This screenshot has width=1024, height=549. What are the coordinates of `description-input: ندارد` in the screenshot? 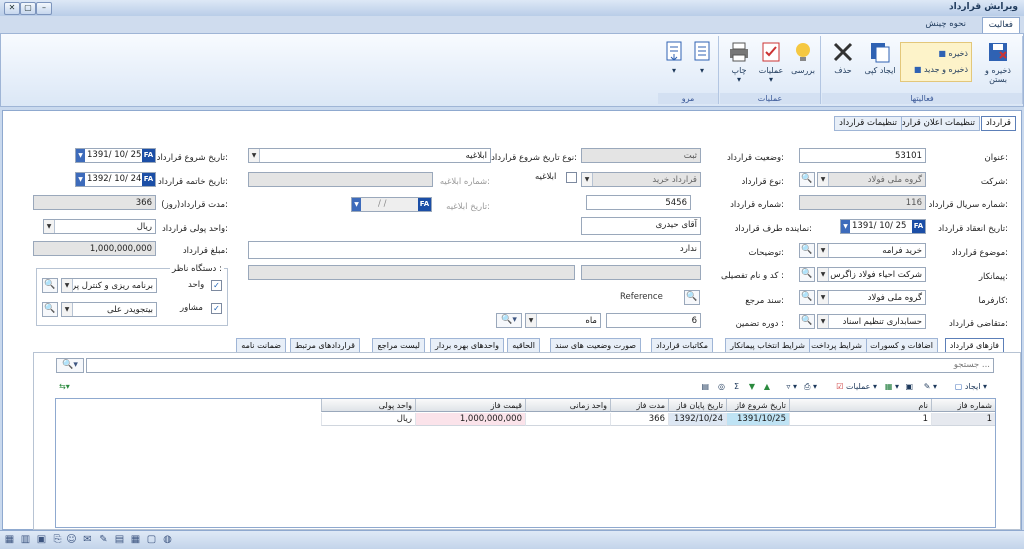 It's located at (474, 250).